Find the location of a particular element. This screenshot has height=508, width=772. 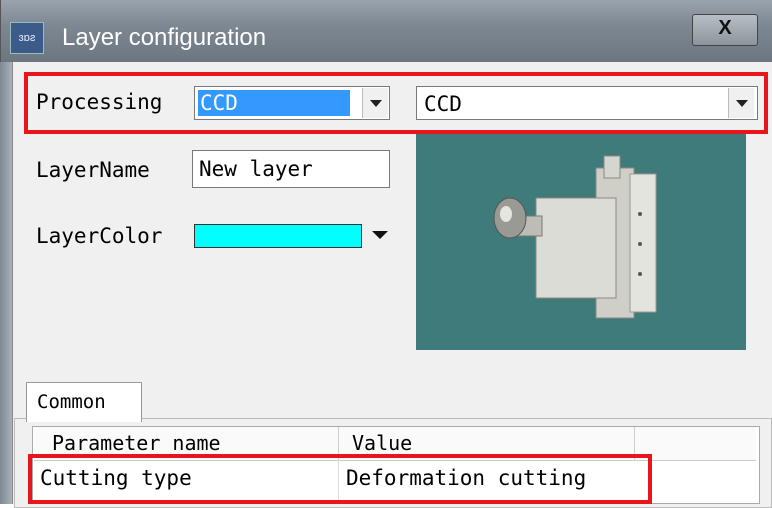

layer-color-swatch is located at coordinates (278, 236).